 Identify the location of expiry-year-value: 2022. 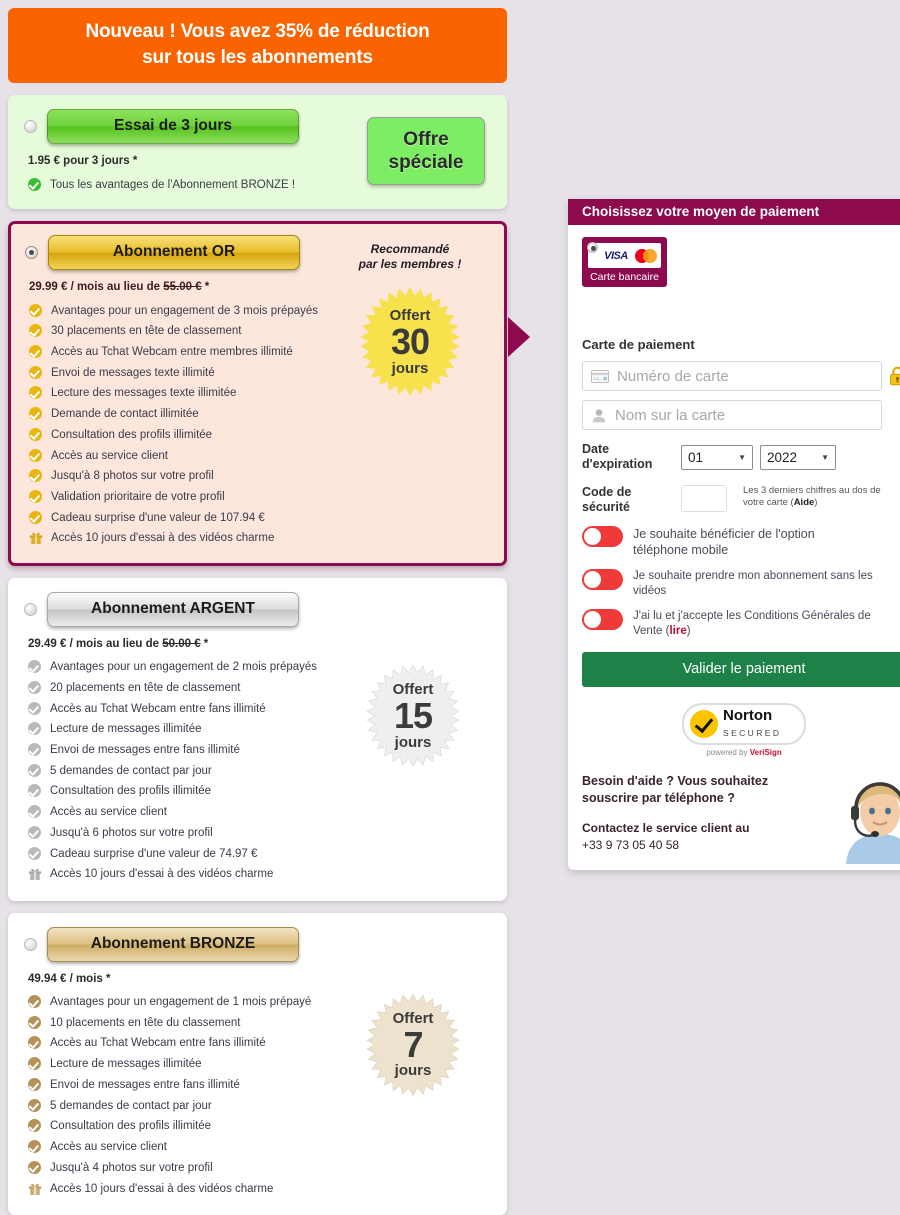
(782, 457).